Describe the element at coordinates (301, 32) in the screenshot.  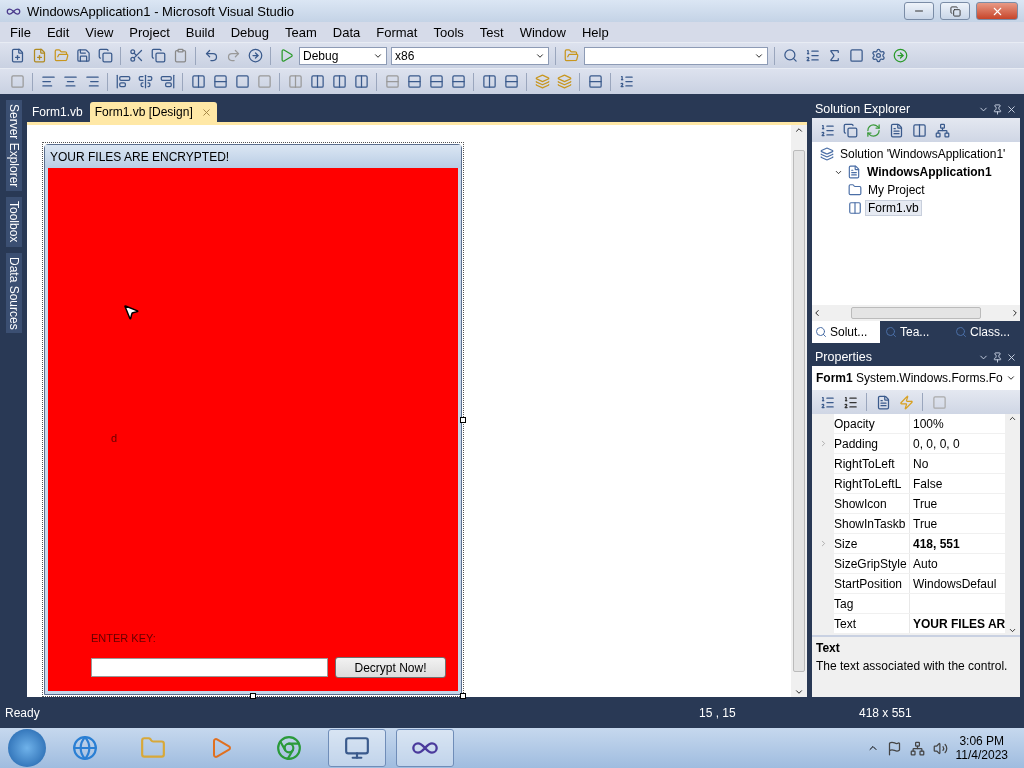
I see `menu-item: Team` at that location.